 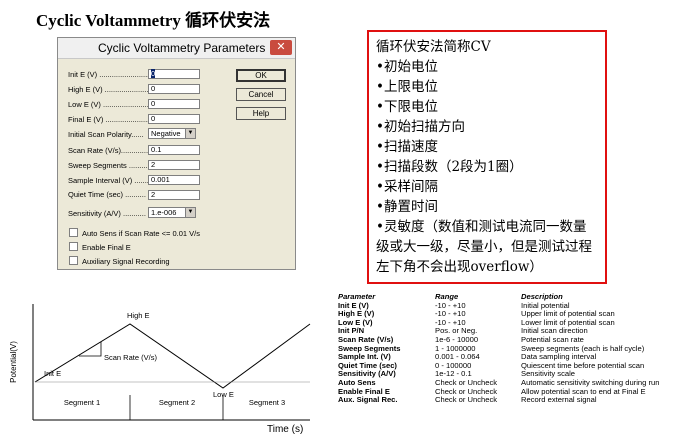 What do you see at coordinates (174, 165) in the screenshot?
I see `sweep-segments-input: 2` at bounding box center [174, 165].